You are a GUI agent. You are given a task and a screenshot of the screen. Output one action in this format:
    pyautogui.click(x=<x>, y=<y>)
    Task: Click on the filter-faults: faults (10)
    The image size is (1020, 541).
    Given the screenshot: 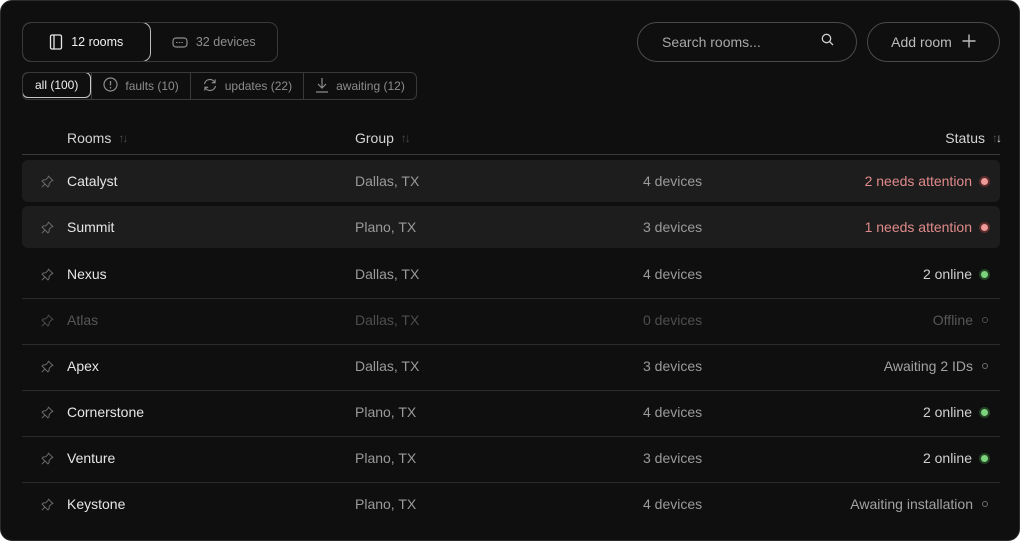 What is the action you would take?
    pyautogui.click(x=140, y=86)
    